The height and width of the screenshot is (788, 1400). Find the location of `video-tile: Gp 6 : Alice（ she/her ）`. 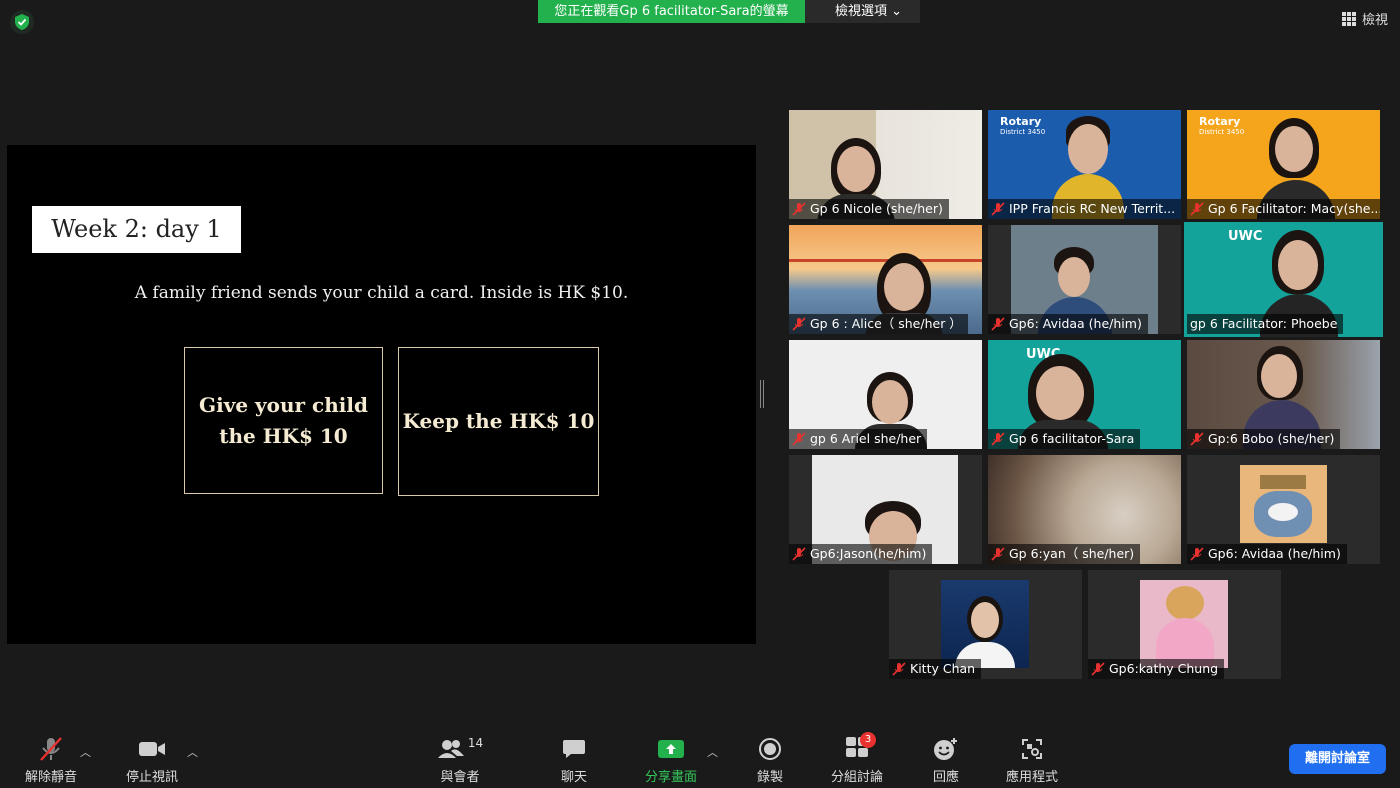

video-tile: Gp 6 : Alice（ she/her ） is located at coordinates (885, 279).